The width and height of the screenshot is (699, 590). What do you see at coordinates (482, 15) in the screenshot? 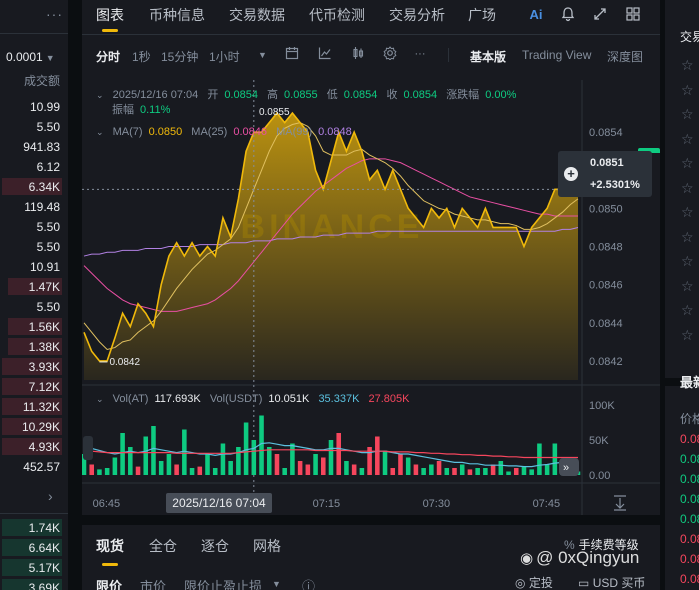
I see `tab-square: 广场` at bounding box center [482, 15].